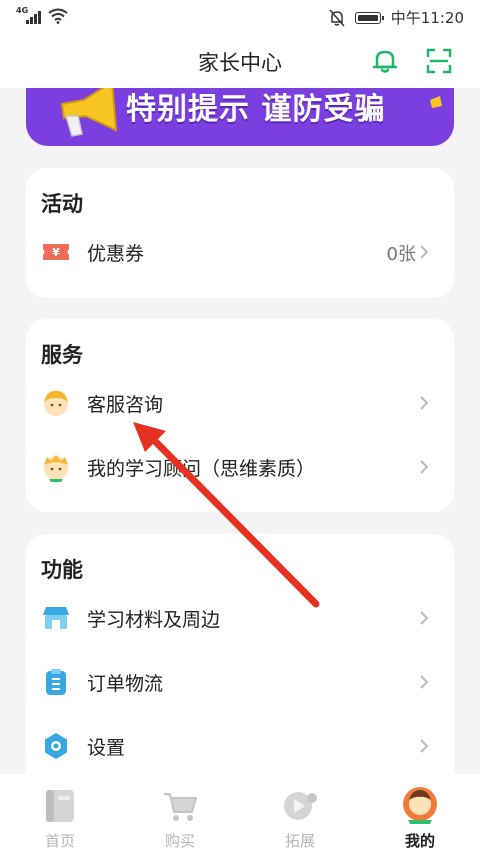 This screenshot has width=480, height=853. I want to click on tab-home: 首页, so click(60, 813).